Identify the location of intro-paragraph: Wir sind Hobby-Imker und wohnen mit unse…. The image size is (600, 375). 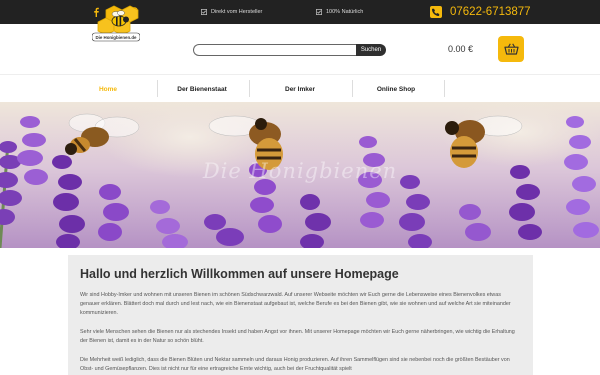
(295, 304).